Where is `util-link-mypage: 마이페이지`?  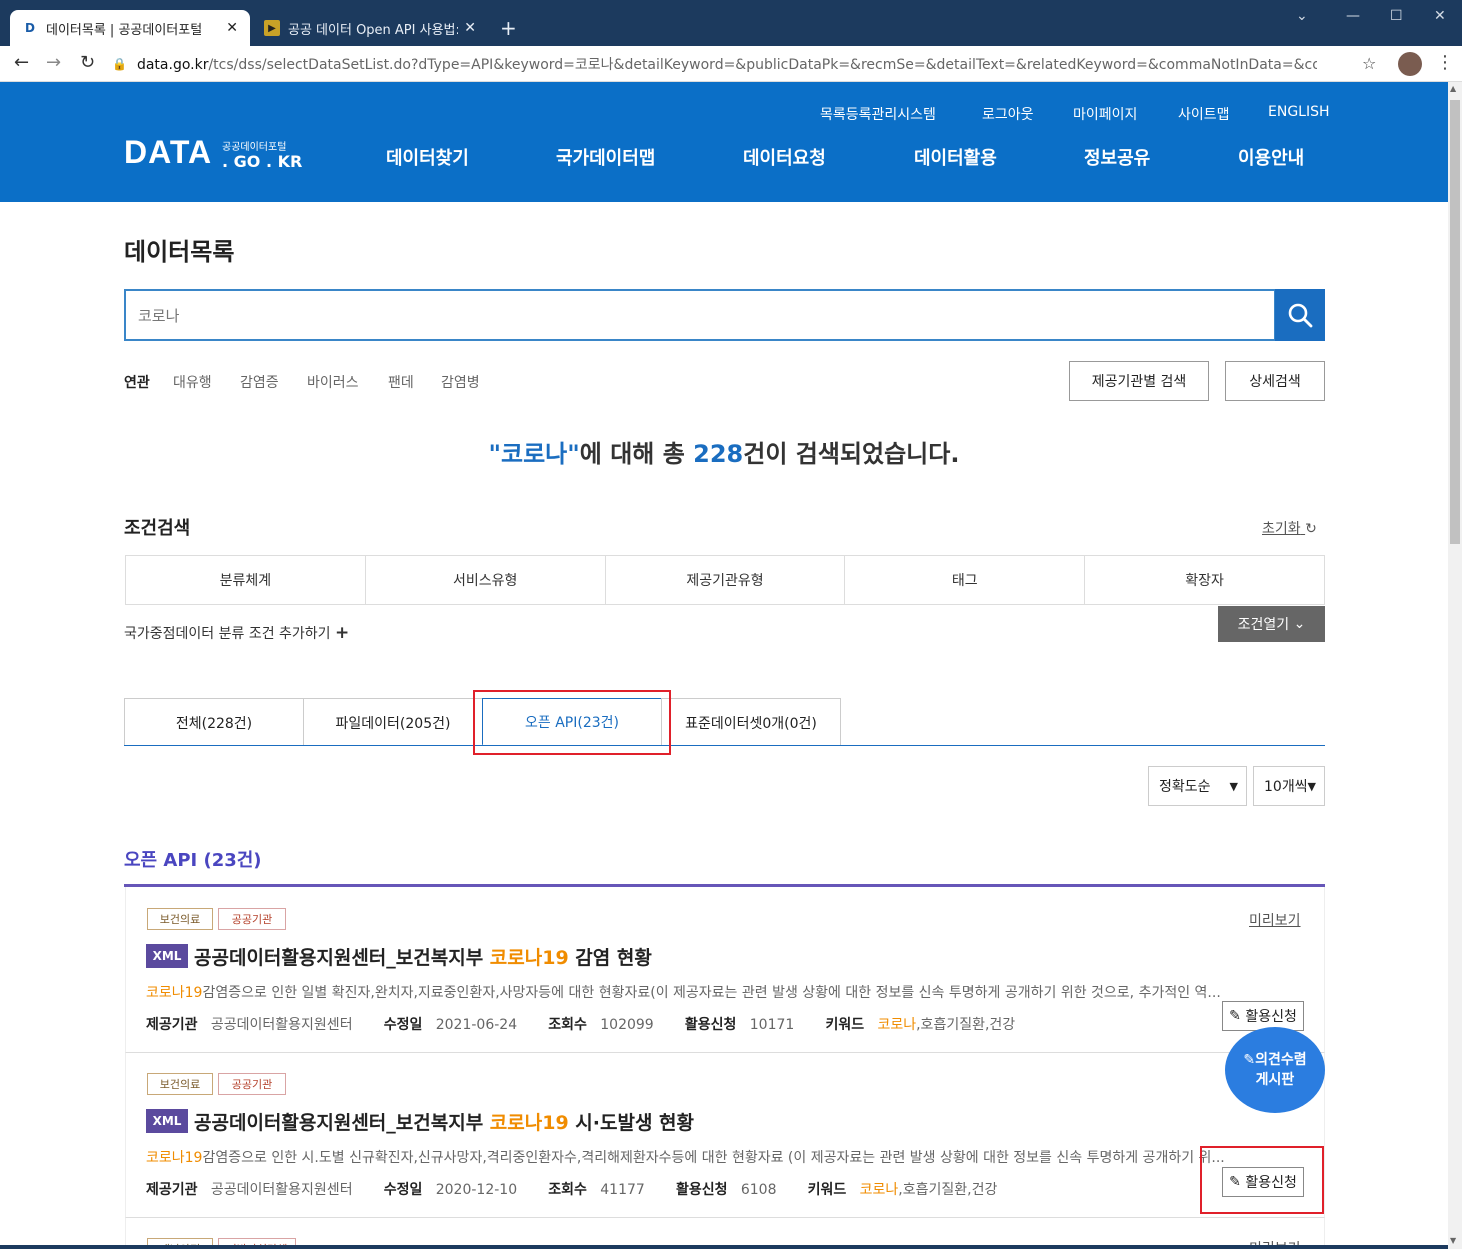
util-link-mypage: 마이페이지 is located at coordinates (1105, 114).